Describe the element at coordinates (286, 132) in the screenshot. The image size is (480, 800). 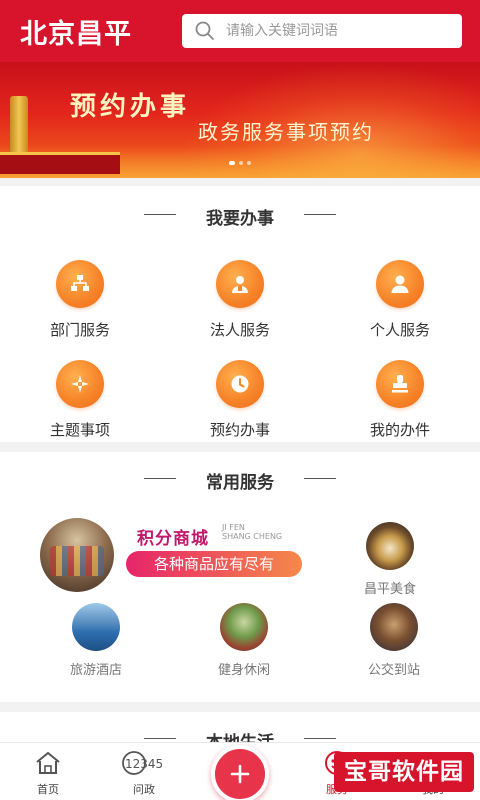
I see `banner-subtitle: 政务服务事项预约` at that location.